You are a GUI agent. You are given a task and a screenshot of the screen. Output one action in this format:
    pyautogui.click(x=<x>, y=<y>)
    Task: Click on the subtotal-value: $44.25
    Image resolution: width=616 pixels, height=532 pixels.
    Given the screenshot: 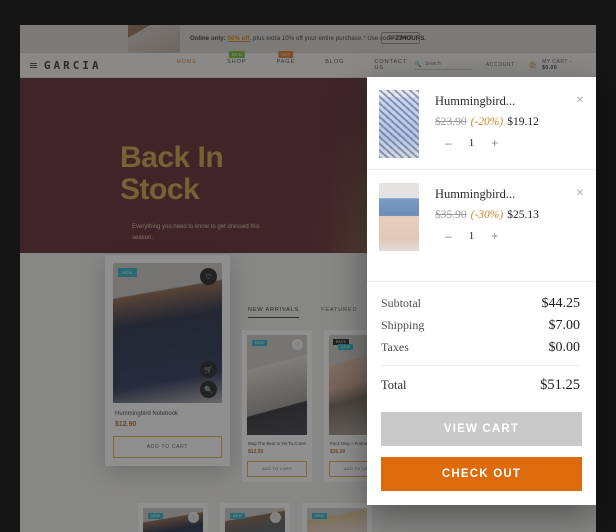 What is the action you would take?
    pyautogui.click(x=561, y=303)
    